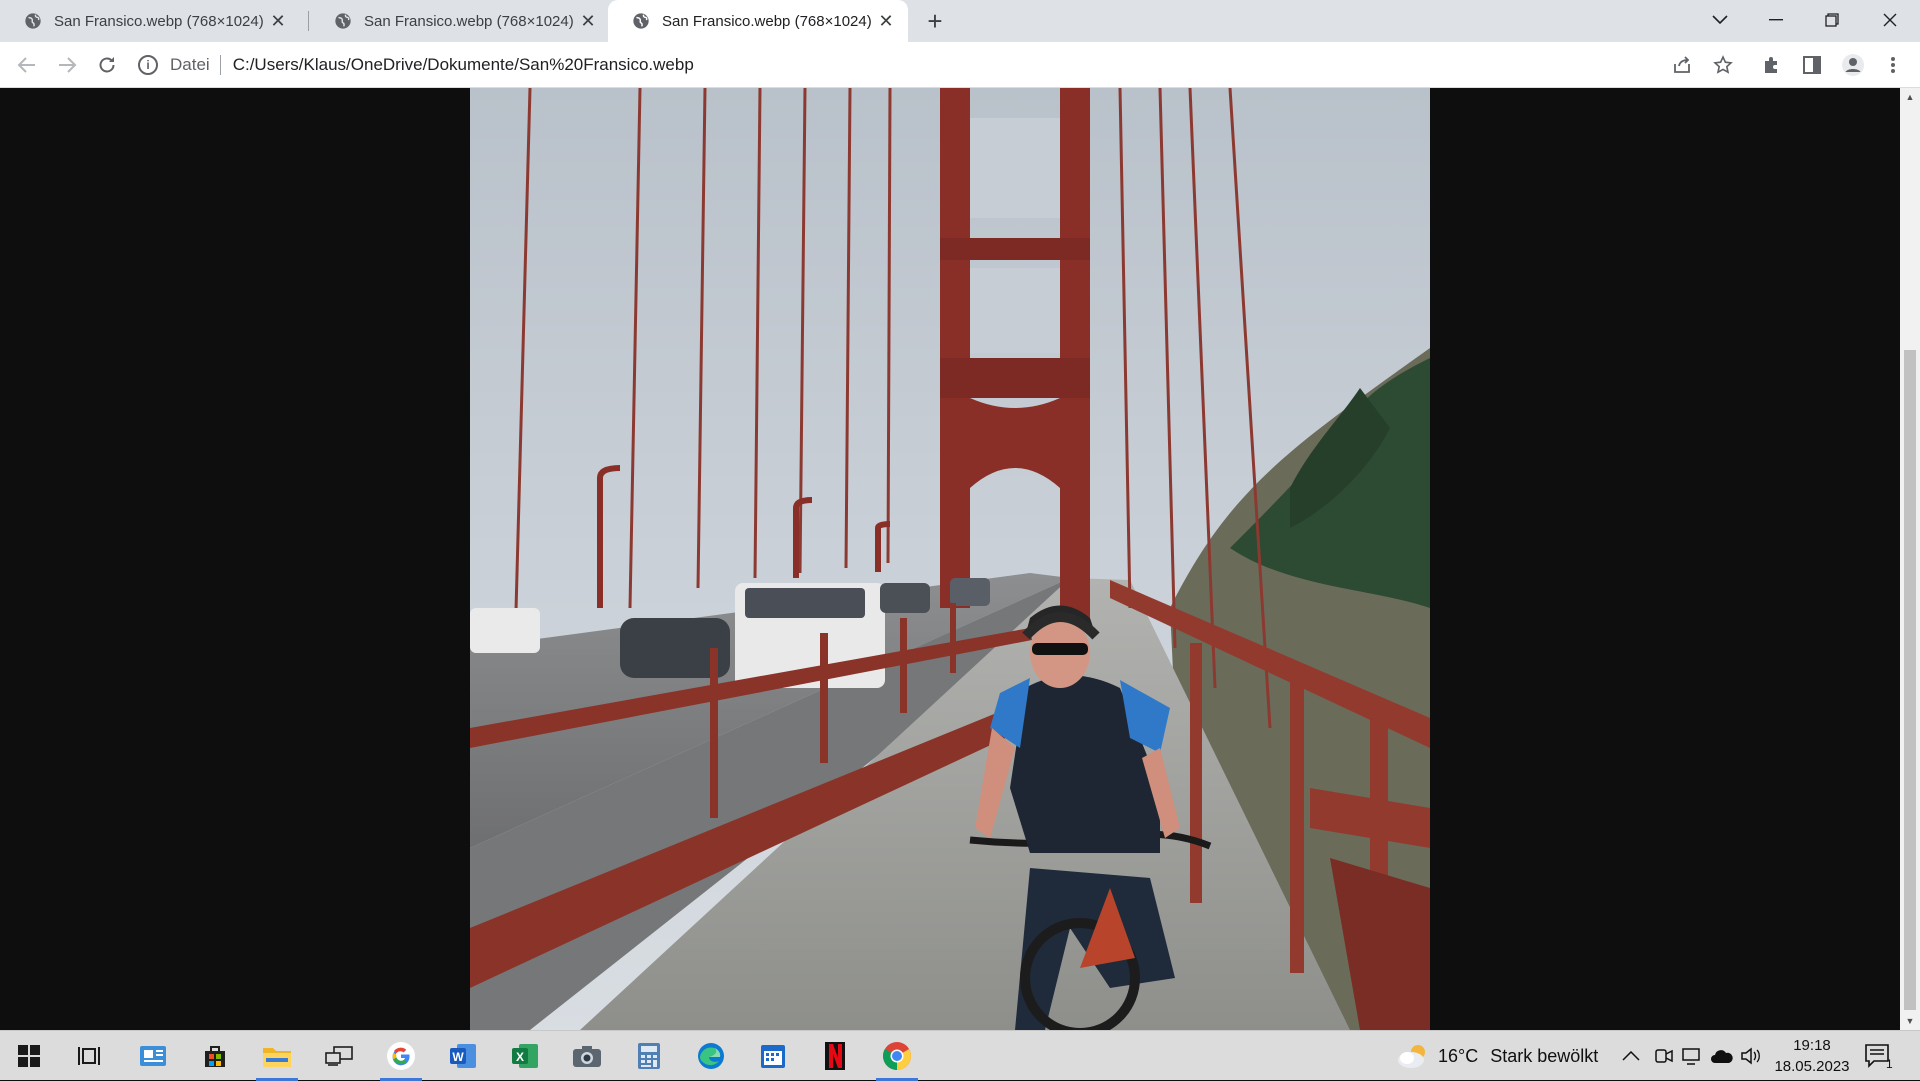  I want to click on weather-temperature: 16°C, so click(1458, 1055).